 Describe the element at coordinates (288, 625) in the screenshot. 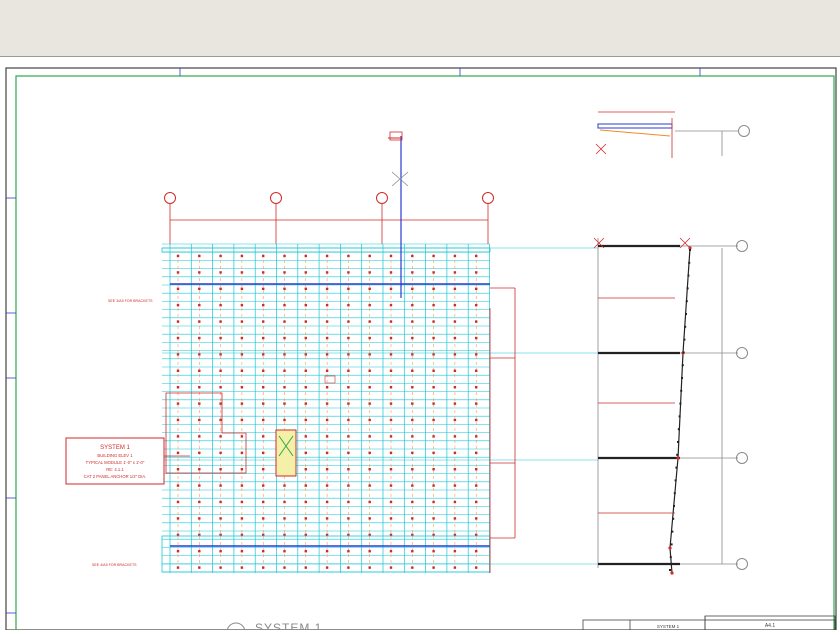

I see `plan-title: SYSTEM 1` at that location.